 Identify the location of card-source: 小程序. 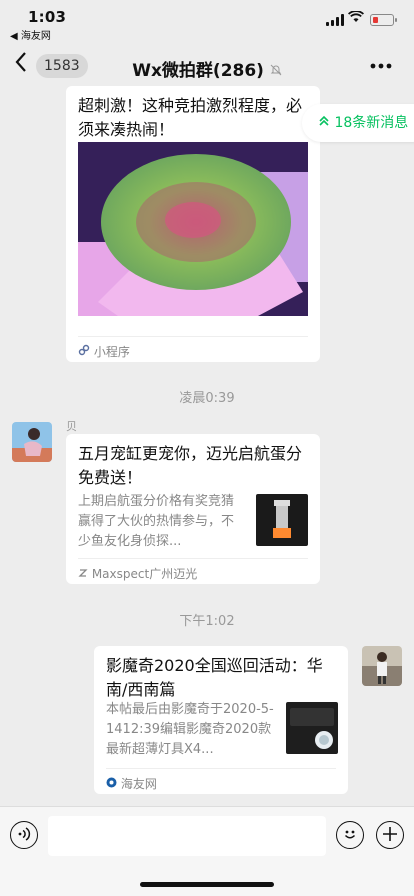
(193, 348).